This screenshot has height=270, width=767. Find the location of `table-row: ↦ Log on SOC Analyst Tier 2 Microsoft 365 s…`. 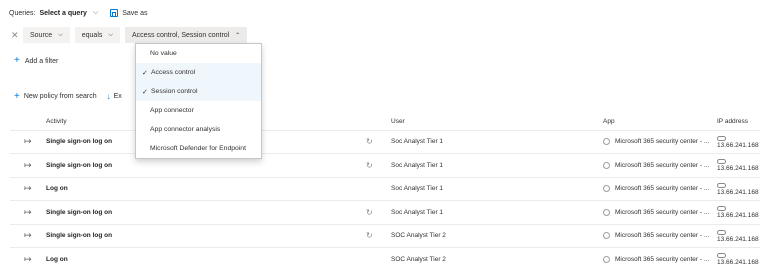

table-row: ↦ Log on SOC Analyst Tier 2 Microsoft 365 s… is located at coordinates (385, 258).